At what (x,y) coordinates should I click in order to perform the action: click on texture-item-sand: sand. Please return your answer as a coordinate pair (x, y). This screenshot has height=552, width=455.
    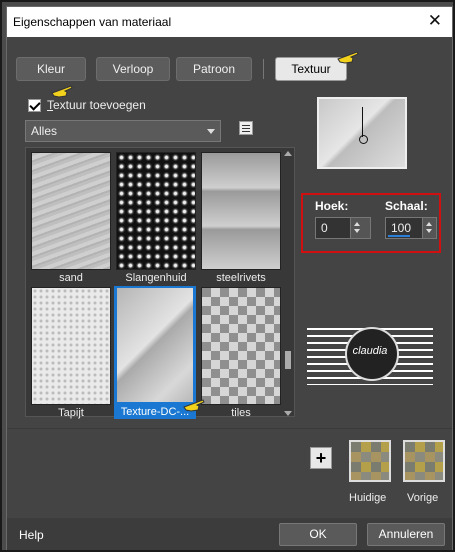
    Looking at the image, I should click on (71, 218).